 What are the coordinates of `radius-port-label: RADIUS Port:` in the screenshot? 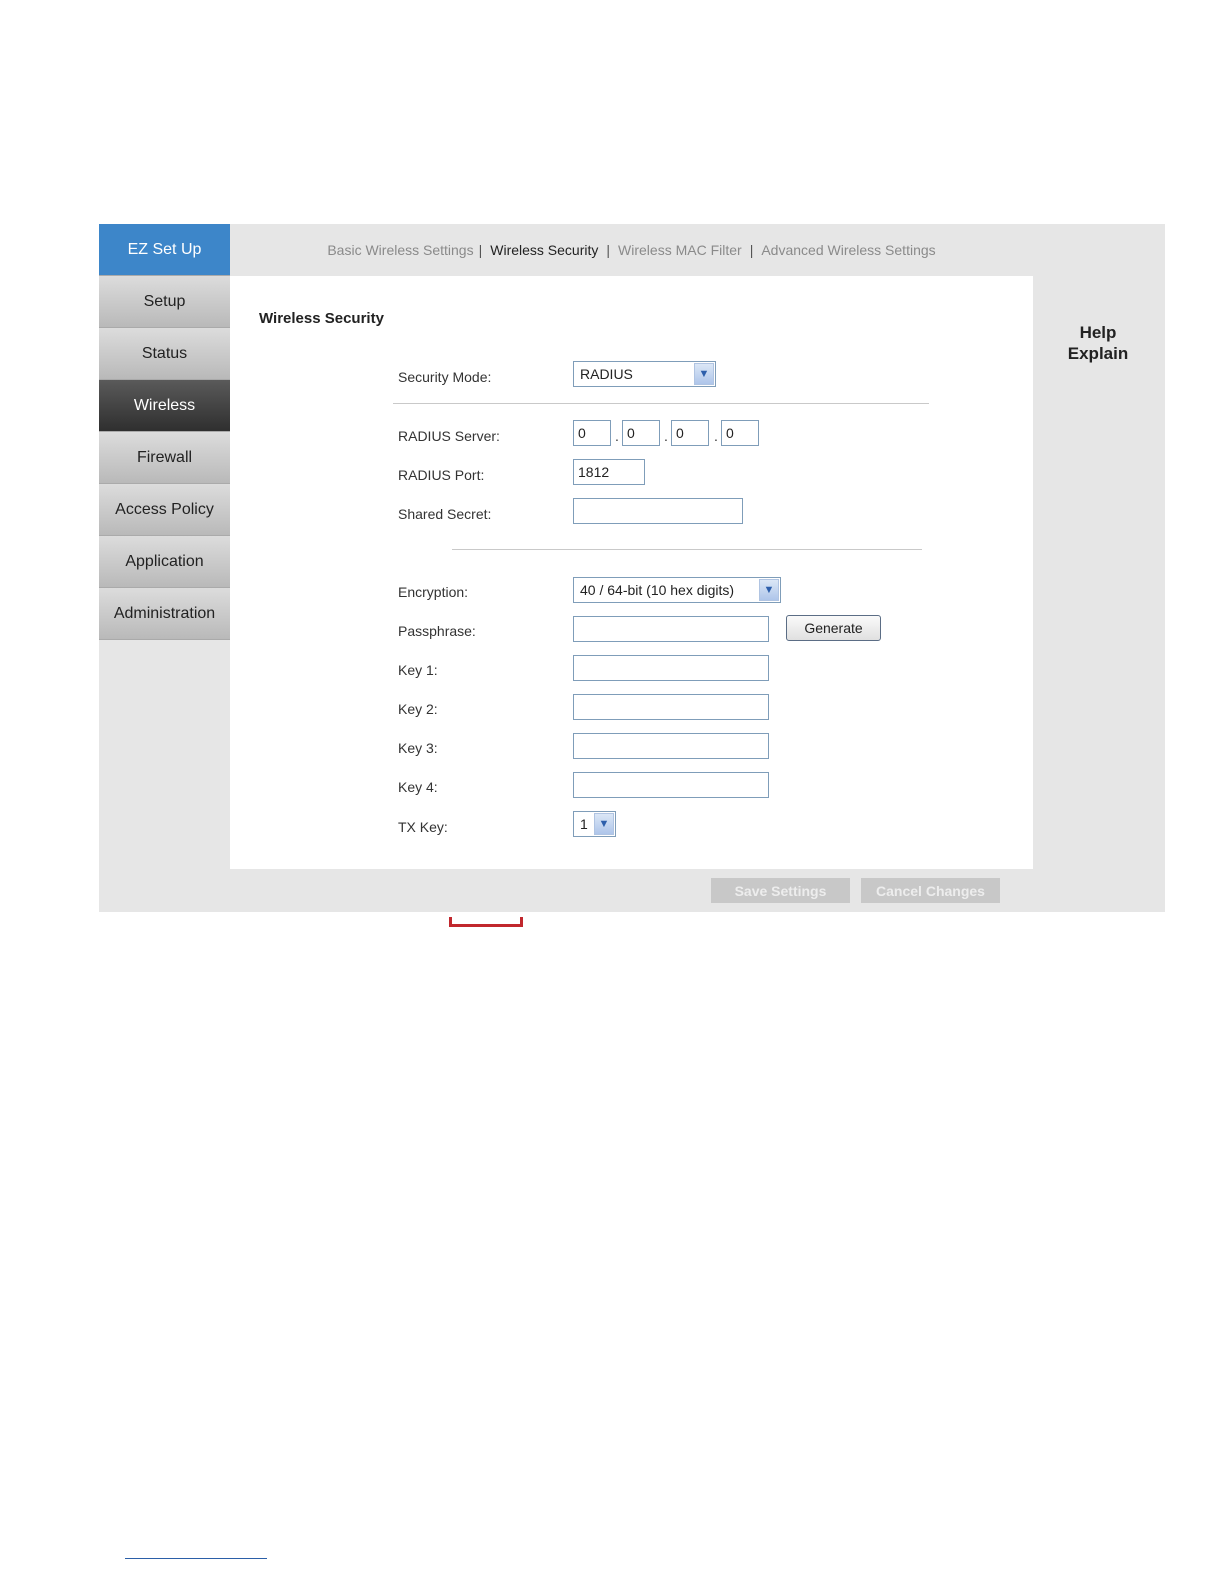 It's located at (441, 475).